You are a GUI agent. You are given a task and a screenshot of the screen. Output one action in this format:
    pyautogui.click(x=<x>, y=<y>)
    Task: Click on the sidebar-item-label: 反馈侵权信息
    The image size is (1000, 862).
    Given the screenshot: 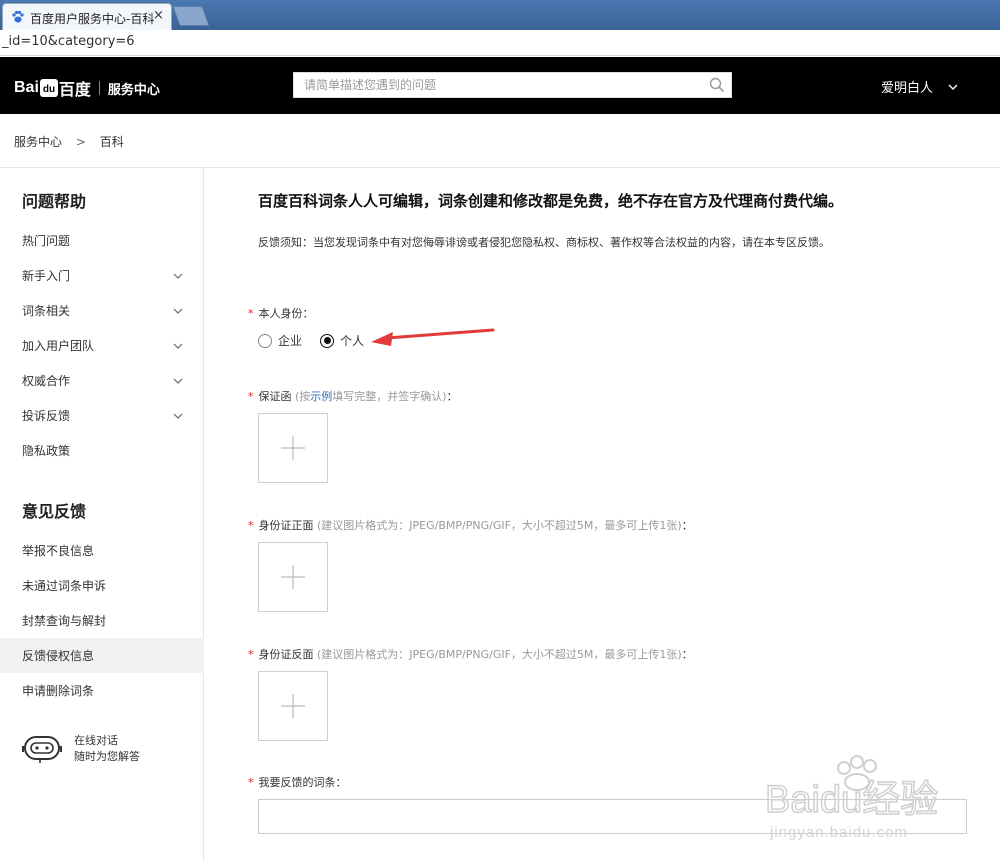 What is the action you would take?
    pyautogui.click(x=58, y=656)
    